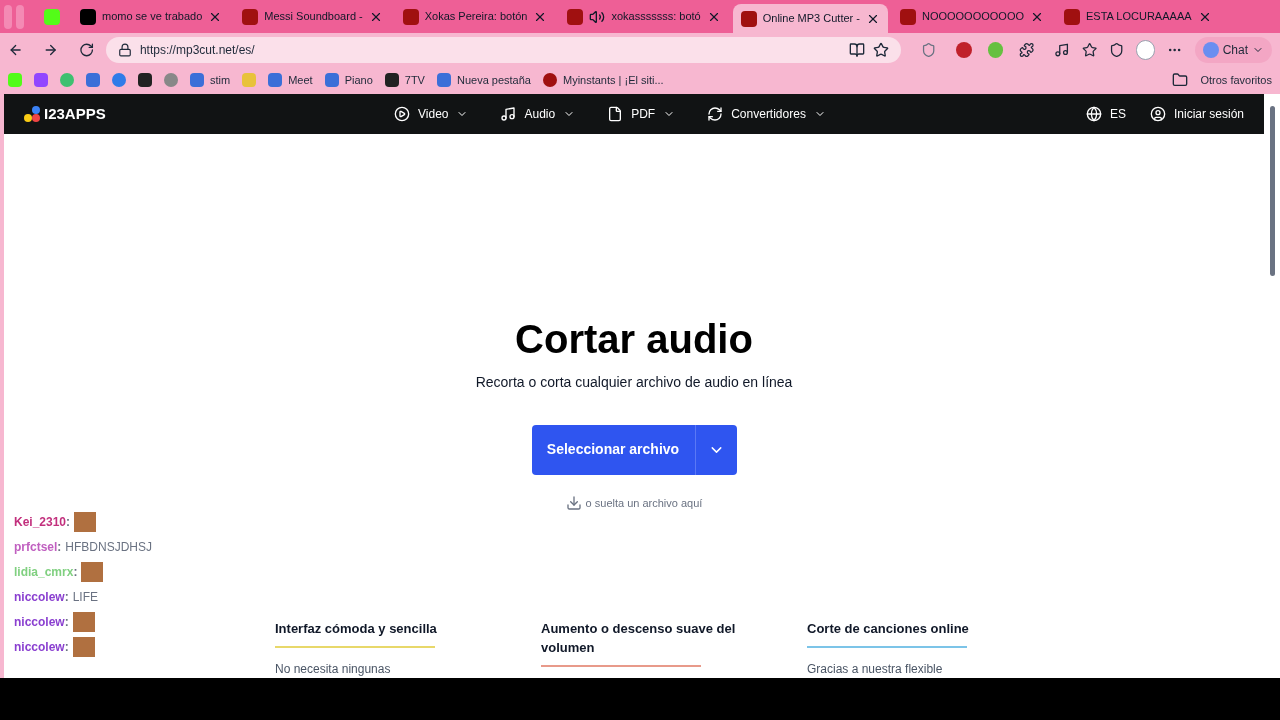  I want to click on browser-tab: momo se ve trabado, so click(151, 16).